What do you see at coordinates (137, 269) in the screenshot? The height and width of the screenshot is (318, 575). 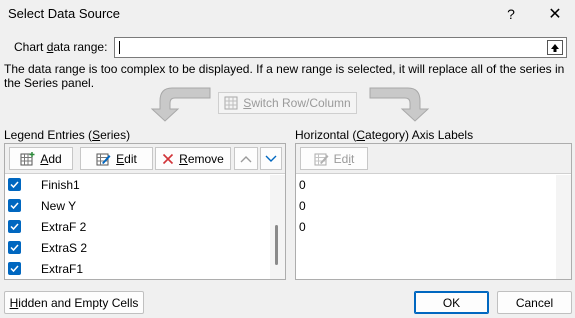 I see `series-row: ExtraF1` at bounding box center [137, 269].